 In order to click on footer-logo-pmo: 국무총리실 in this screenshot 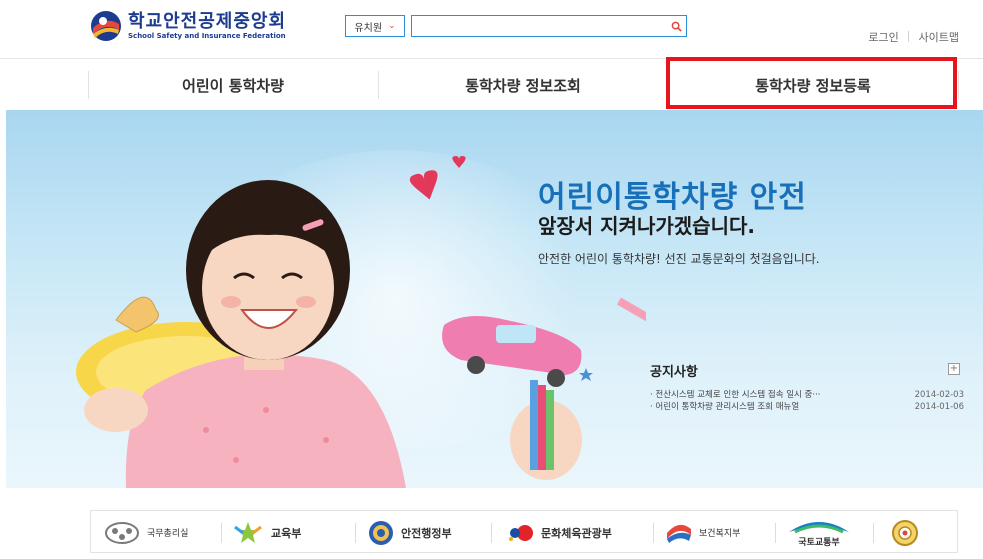, I will do `click(145, 532)`.